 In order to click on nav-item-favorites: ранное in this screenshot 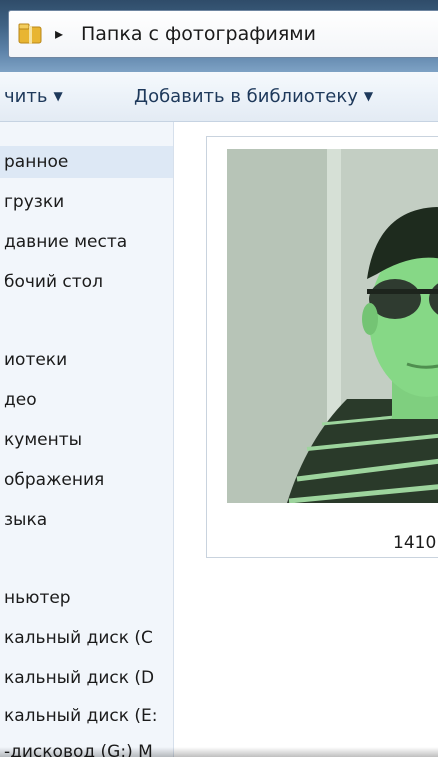, I will do `click(86, 162)`.